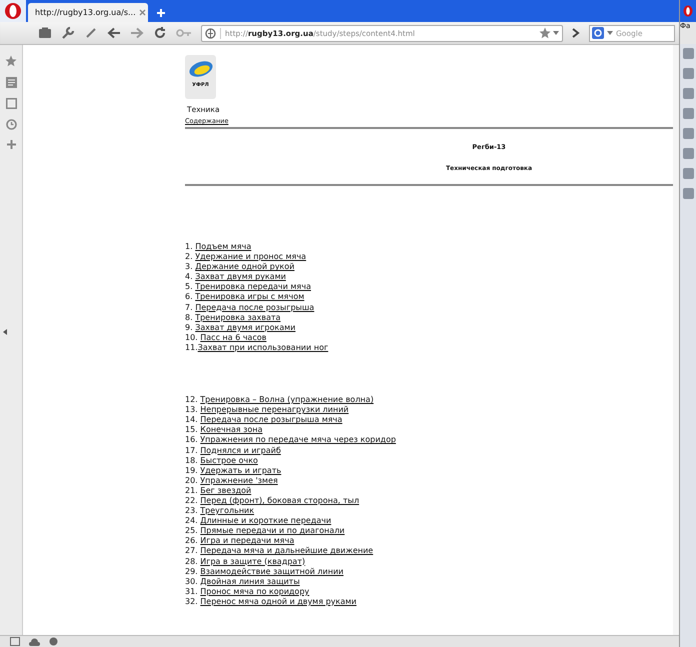 Image resolution: width=696 pixels, height=647 pixels. What do you see at coordinates (192, 409) in the screenshot?
I see `item-number: 13.` at bounding box center [192, 409].